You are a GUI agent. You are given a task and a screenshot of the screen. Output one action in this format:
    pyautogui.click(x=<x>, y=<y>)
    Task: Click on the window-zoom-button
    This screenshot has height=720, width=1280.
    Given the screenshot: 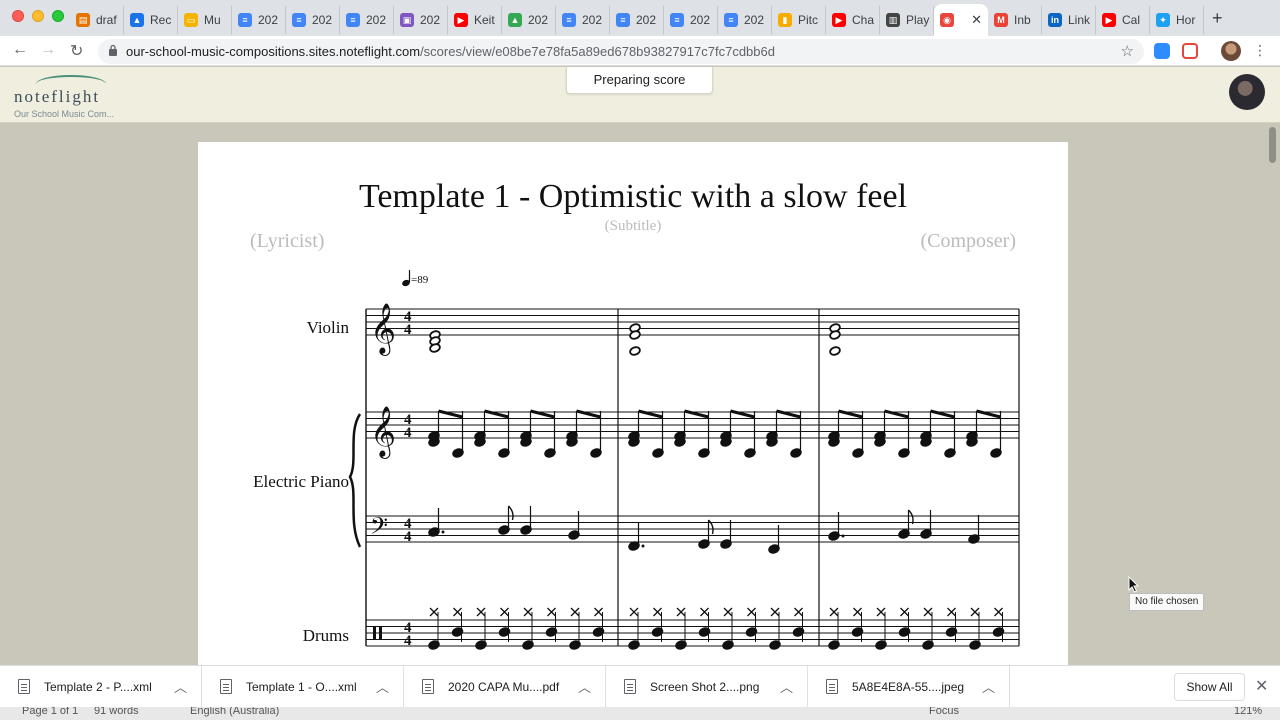 What is the action you would take?
    pyautogui.click(x=58, y=16)
    